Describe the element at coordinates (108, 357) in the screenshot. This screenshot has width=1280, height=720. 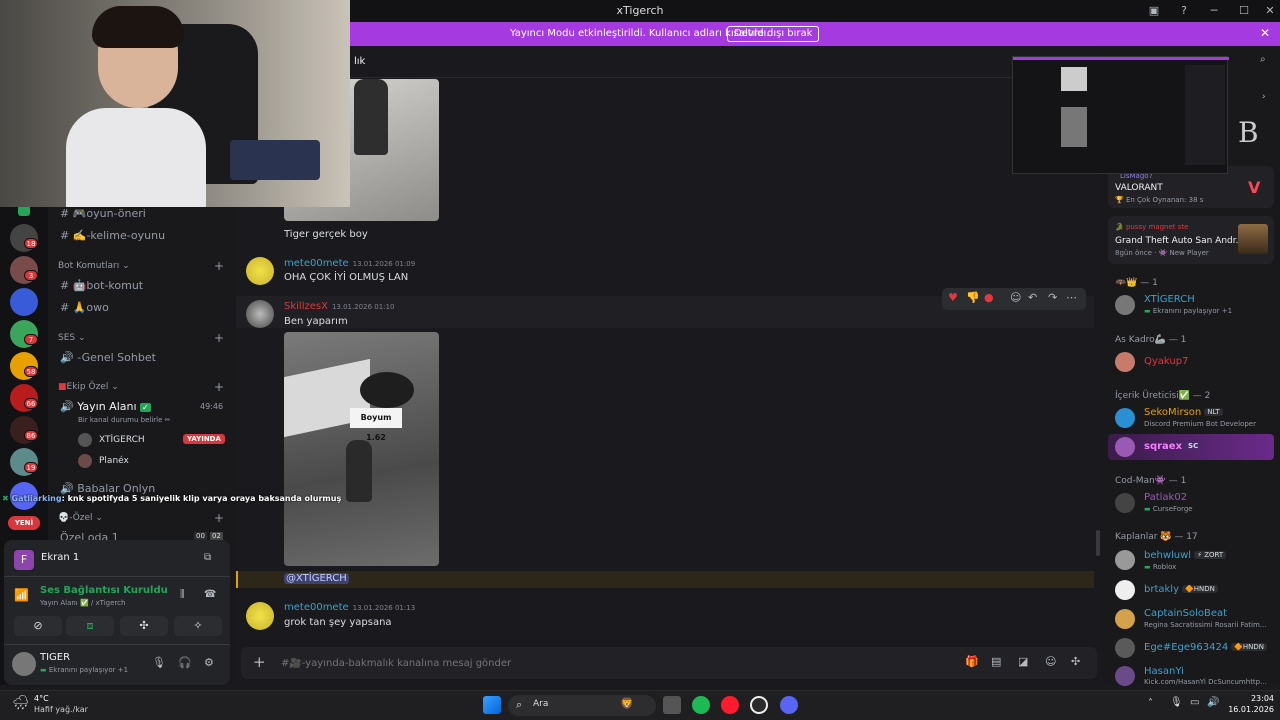
I see `voice-channel-item: 🔊 -Genel Sohbet` at that location.